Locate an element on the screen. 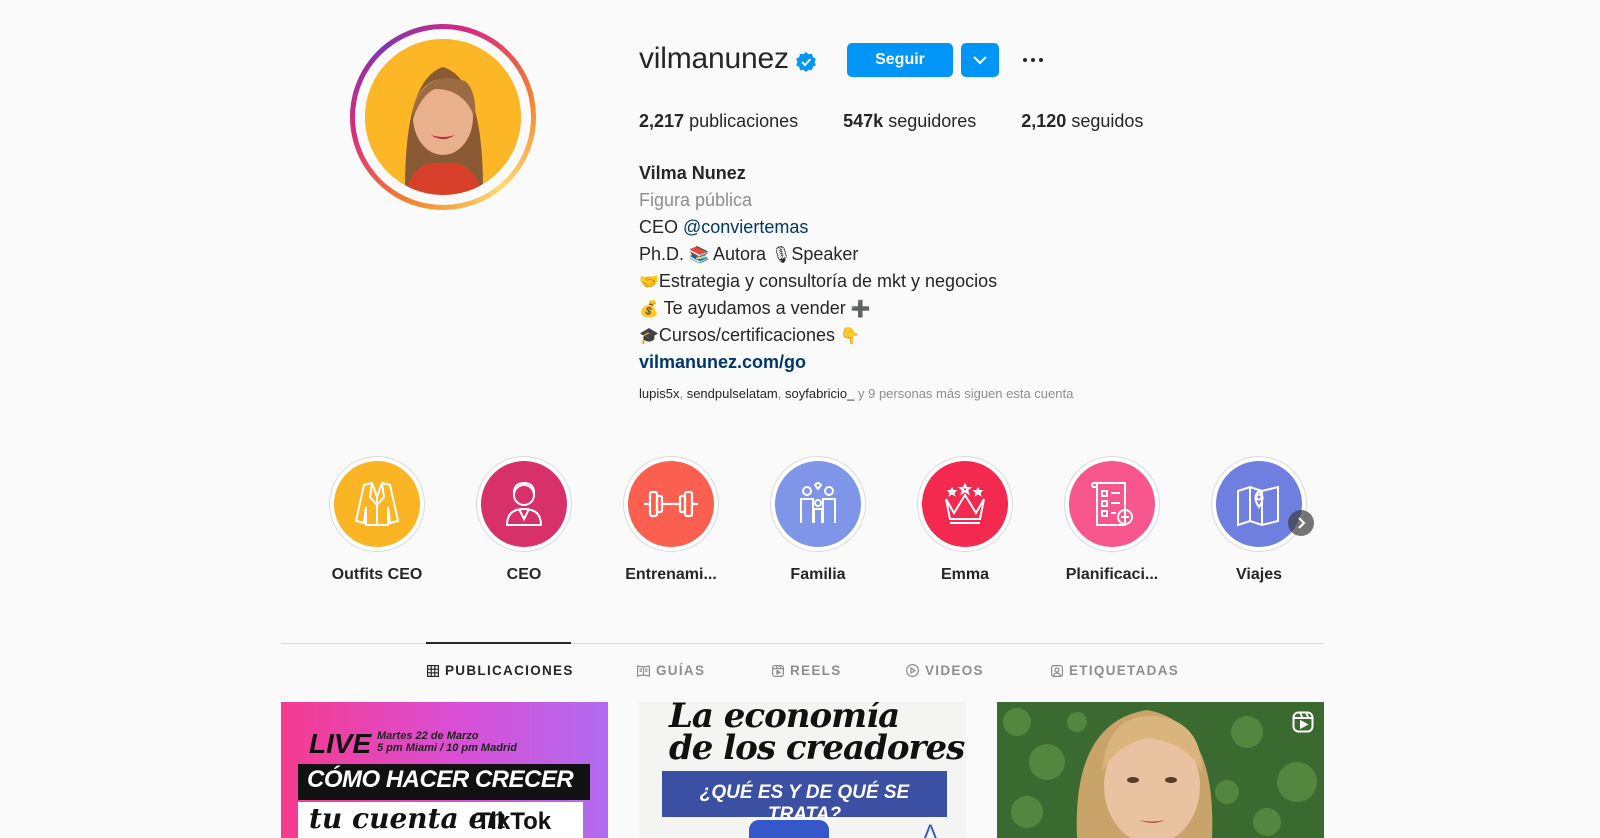 Image resolution: width=1600 pixels, height=838 pixels. verified-badge-icon is located at coordinates (806, 62).